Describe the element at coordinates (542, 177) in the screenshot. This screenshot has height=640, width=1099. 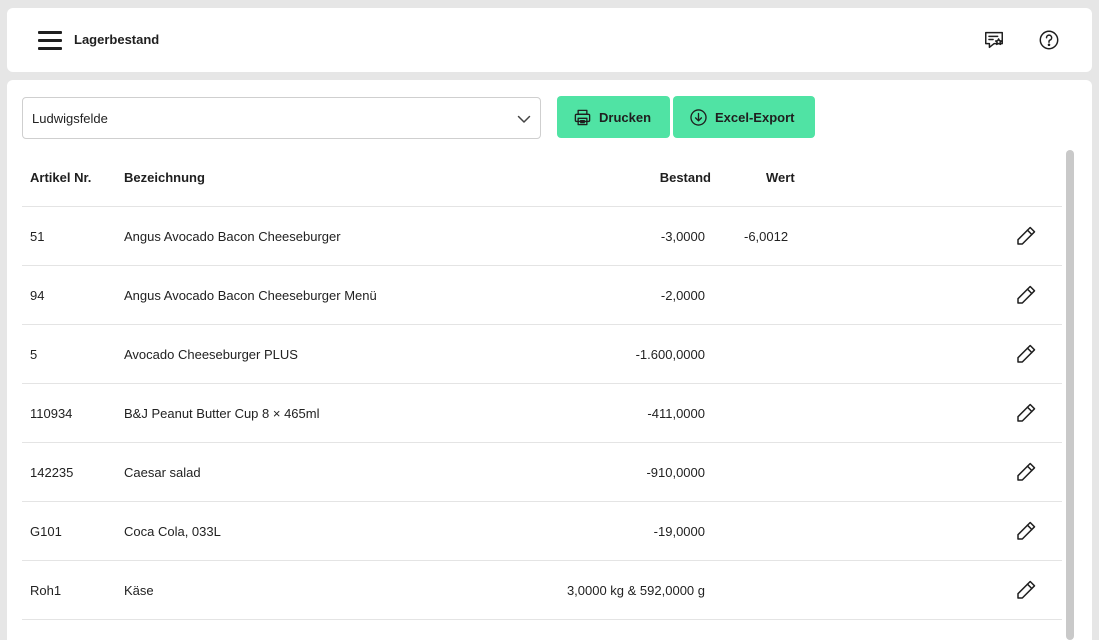
I see `table-header: Artikel Nr. Bezeichnung Bestand Wert` at that location.